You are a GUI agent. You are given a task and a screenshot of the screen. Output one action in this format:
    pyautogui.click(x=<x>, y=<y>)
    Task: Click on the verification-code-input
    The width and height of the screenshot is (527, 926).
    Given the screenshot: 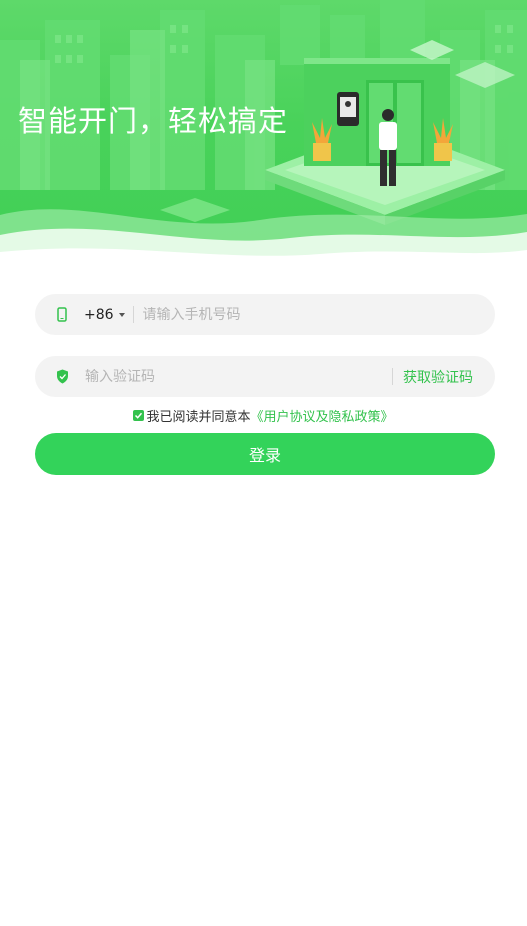 What is the action you would take?
    pyautogui.click(x=238, y=376)
    